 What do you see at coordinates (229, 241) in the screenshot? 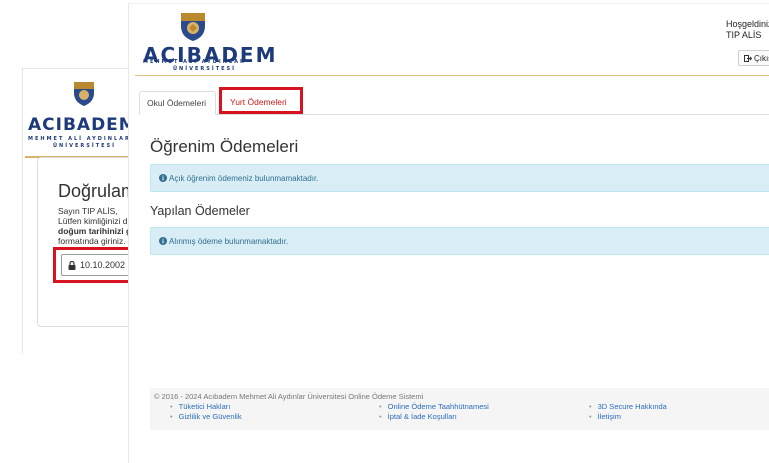
I see `alert-text: Alınmış ödeme bulunmamaktadır.` at bounding box center [229, 241].